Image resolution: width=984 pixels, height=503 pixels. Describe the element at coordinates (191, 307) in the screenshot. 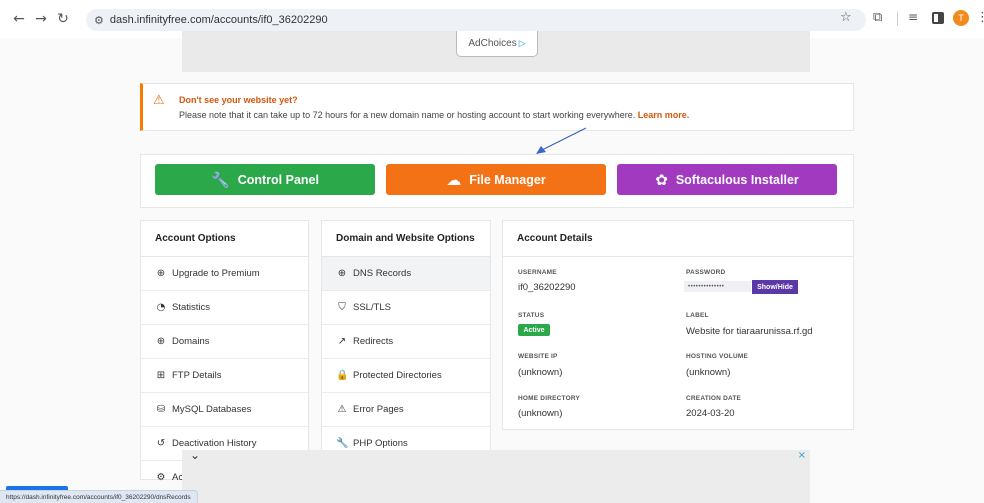

I see `menu-item-label: Statistics` at that location.